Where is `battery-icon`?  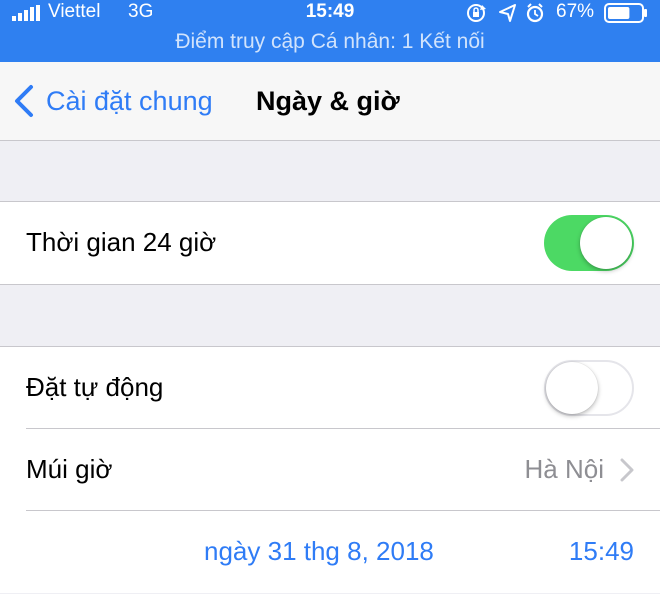
battery-icon is located at coordinates (625, 13).